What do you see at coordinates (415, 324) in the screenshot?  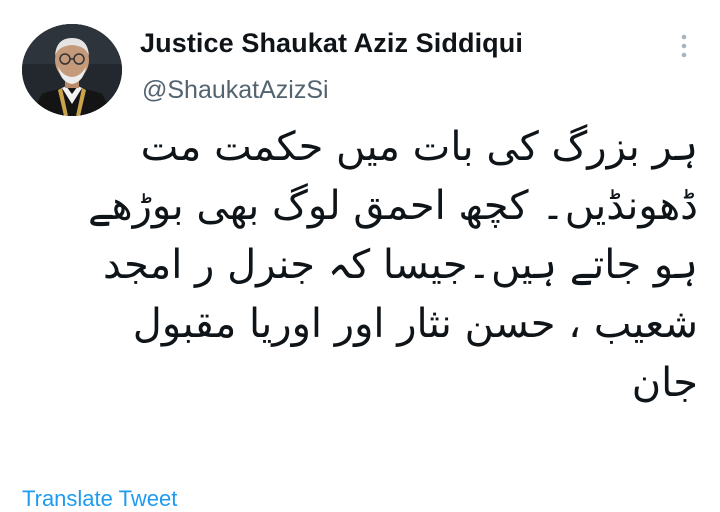 I see `tweet-text-line: شعیب ، حسن نثار اور اوریا مقبول` at bounding box center [415, 324].